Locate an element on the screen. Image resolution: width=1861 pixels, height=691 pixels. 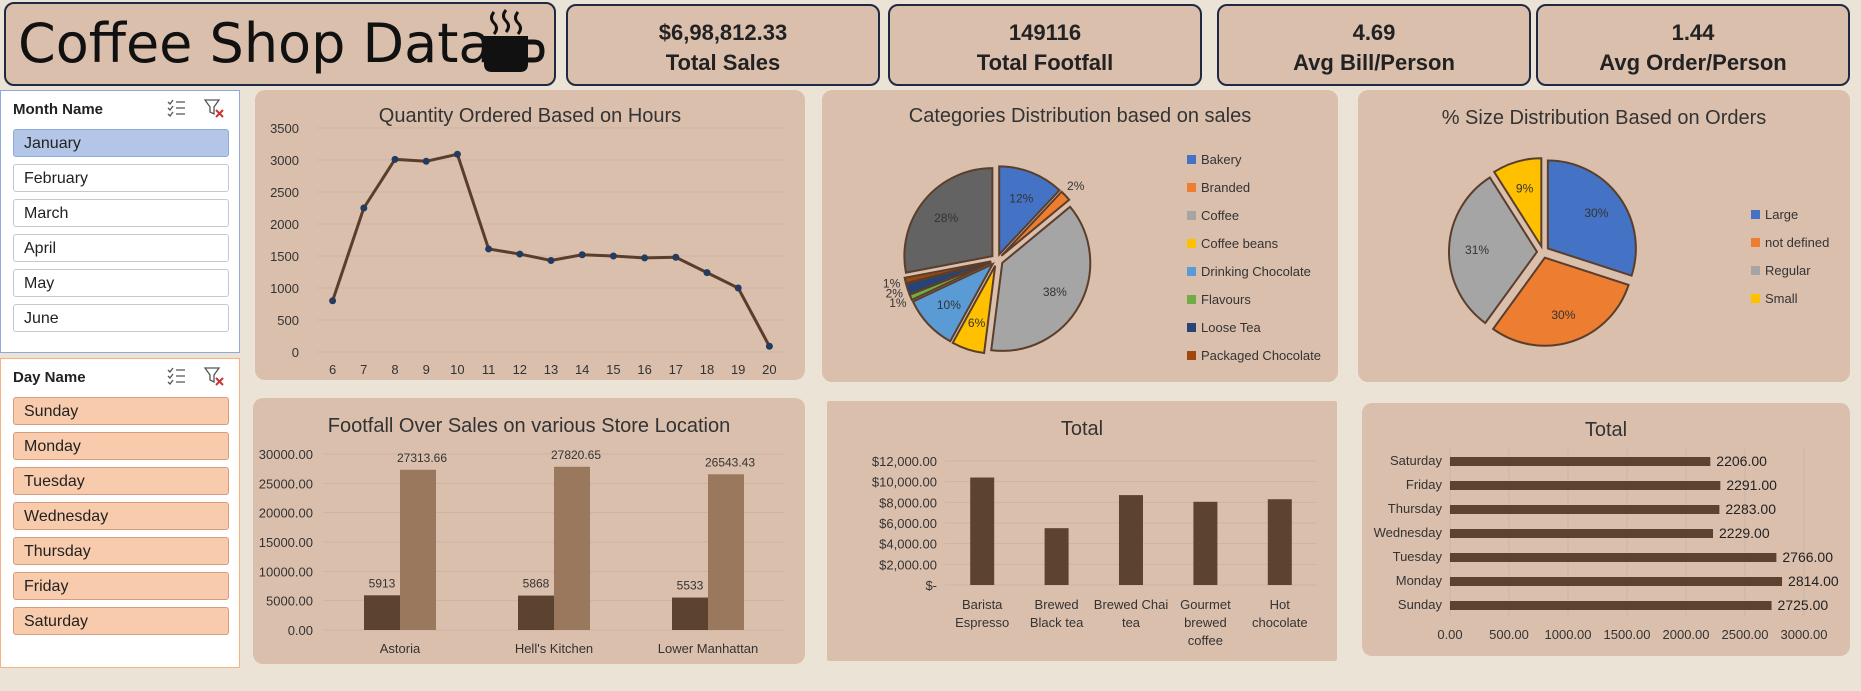
chart-title: Quantity Ordered Based on Hours is located at coordinates (530, 116).